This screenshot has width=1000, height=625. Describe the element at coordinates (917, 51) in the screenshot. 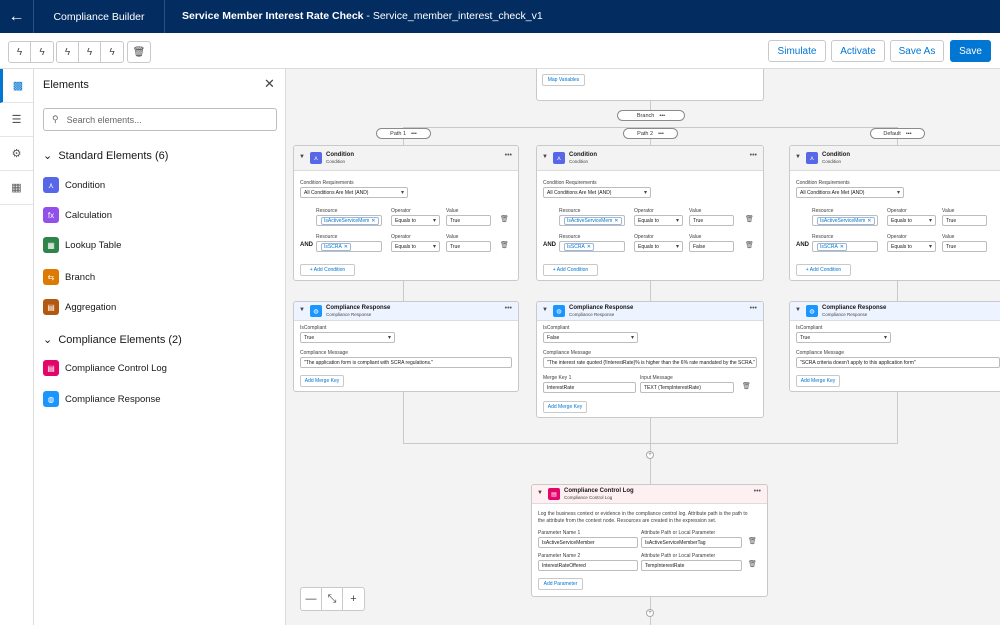

I see `save-as-button: Save As` at that location.